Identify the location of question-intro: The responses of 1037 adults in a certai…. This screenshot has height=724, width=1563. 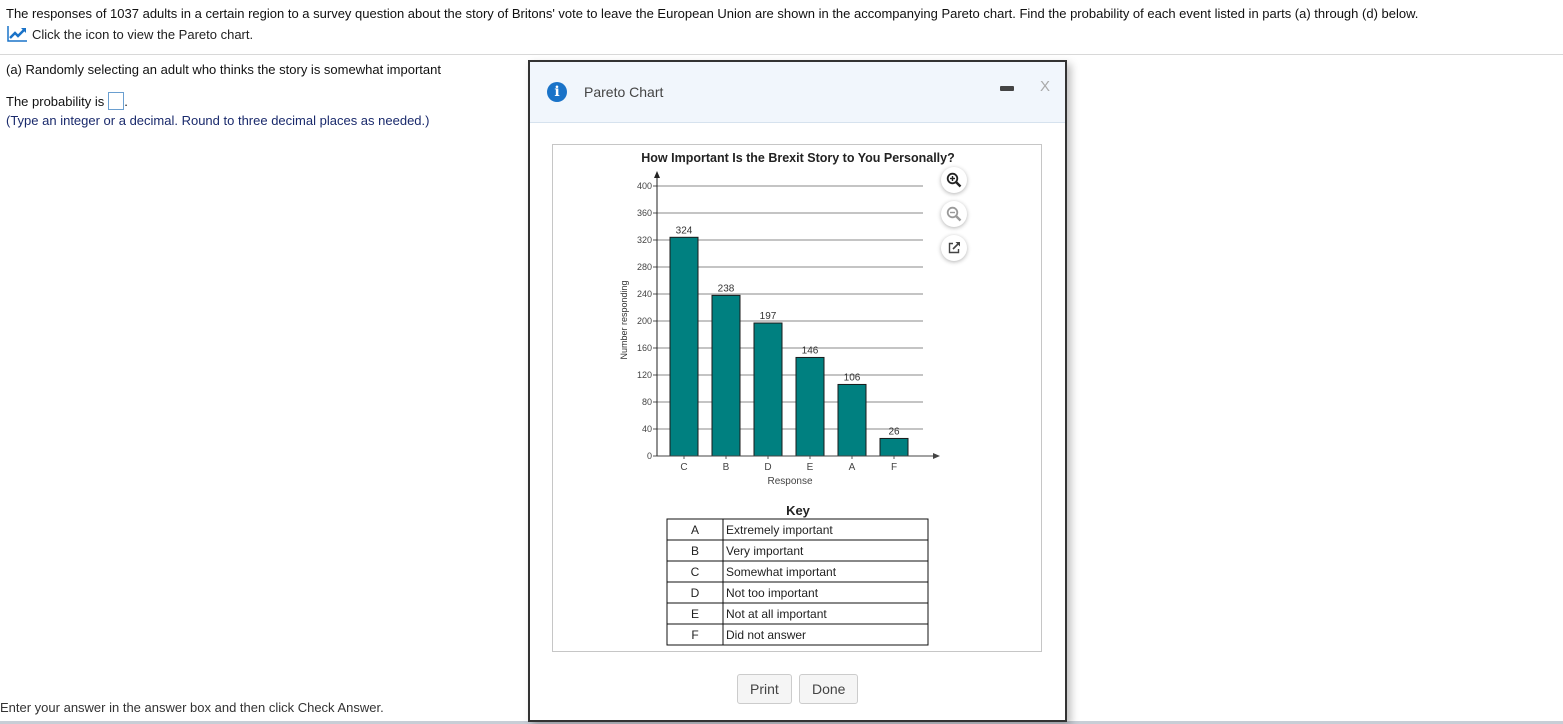
(712, 13).